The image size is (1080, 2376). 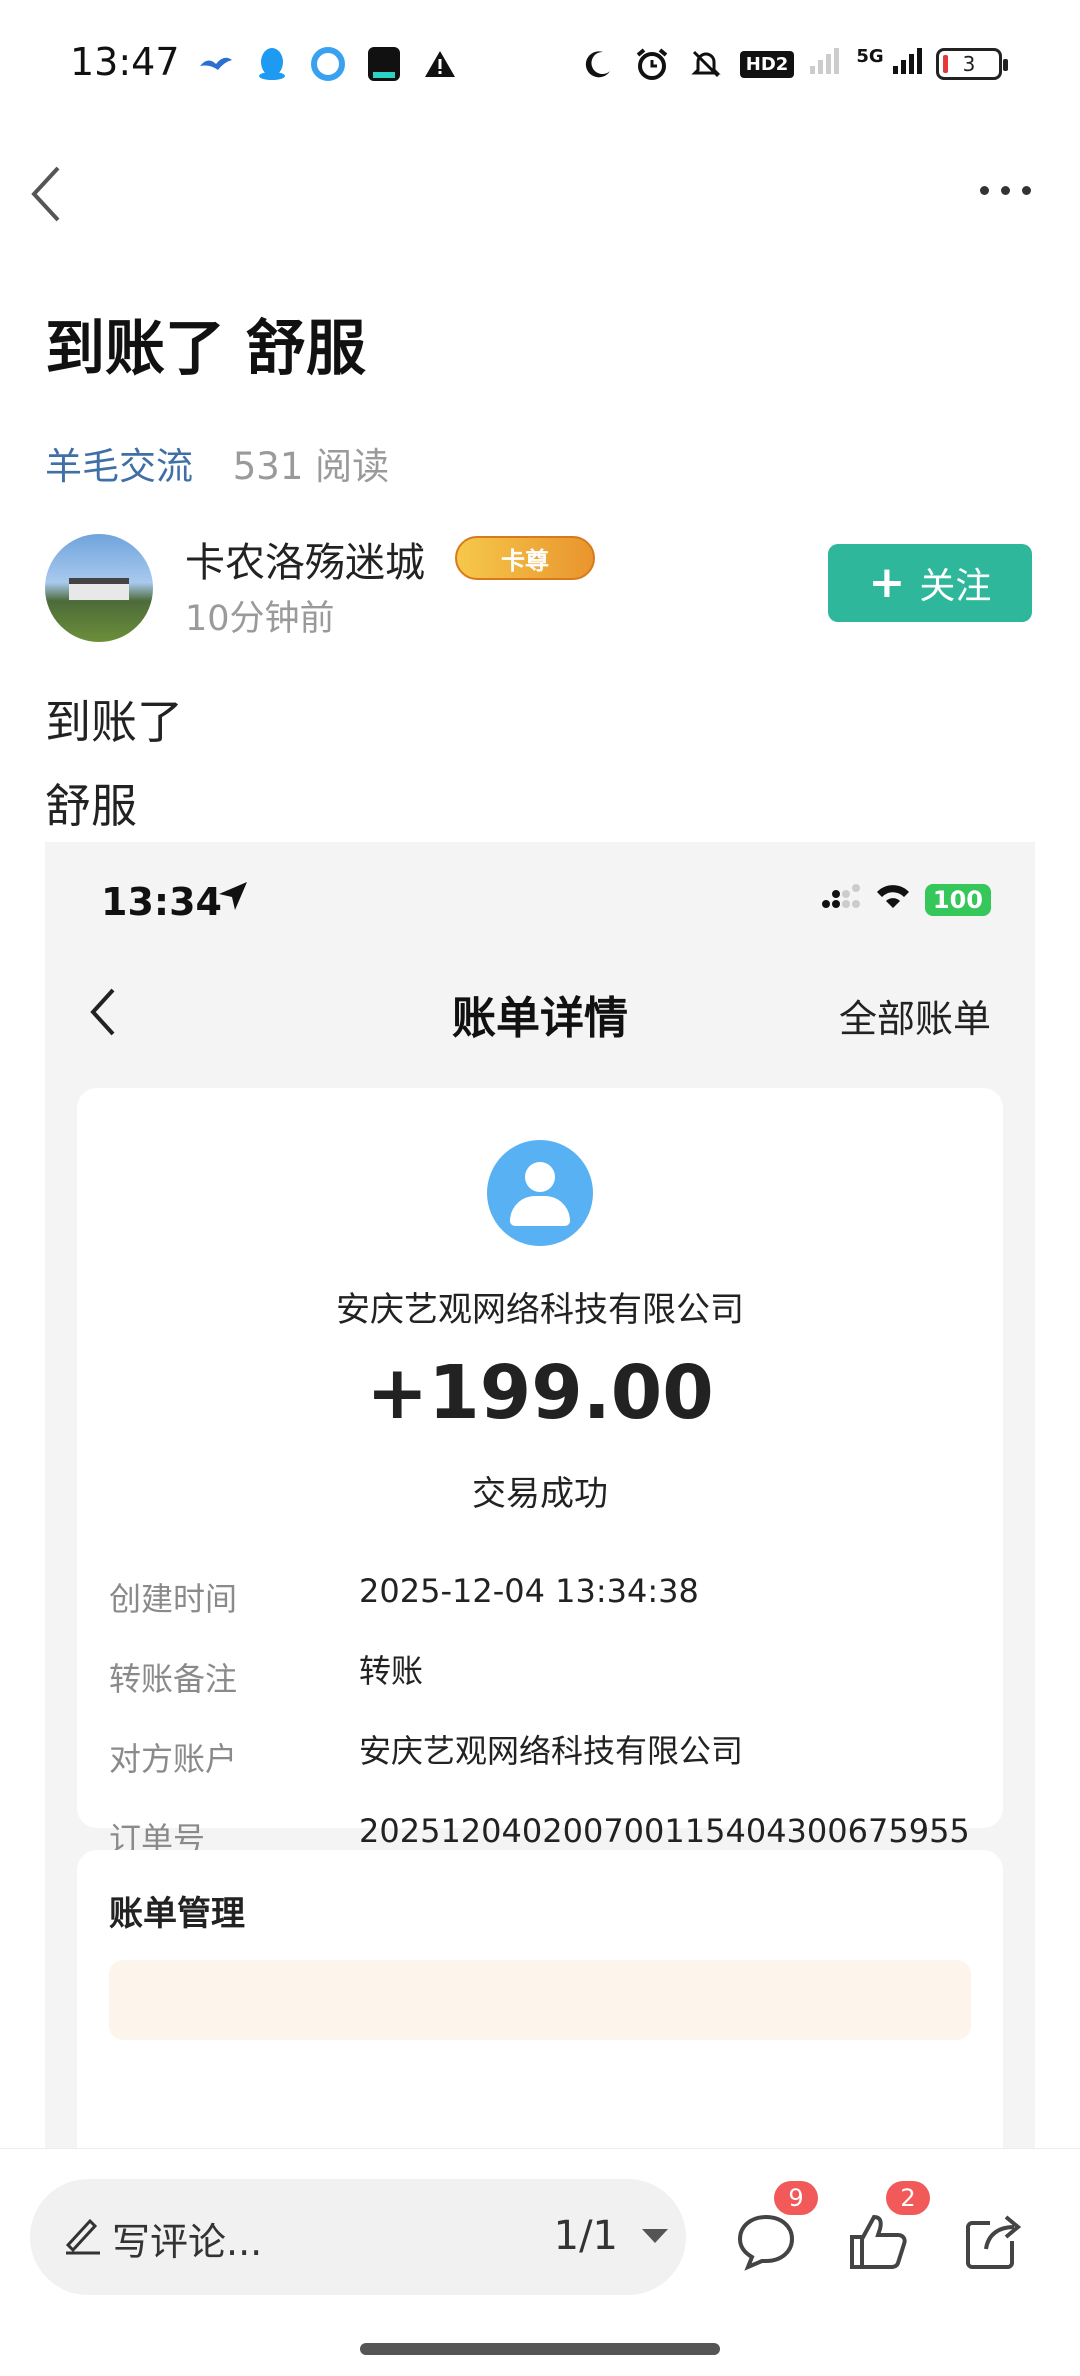 What do you see at coordinates (540, 1211) in the screenshot?
I see `avatar-shoulders-shape` at bounding box center [540, 1211].